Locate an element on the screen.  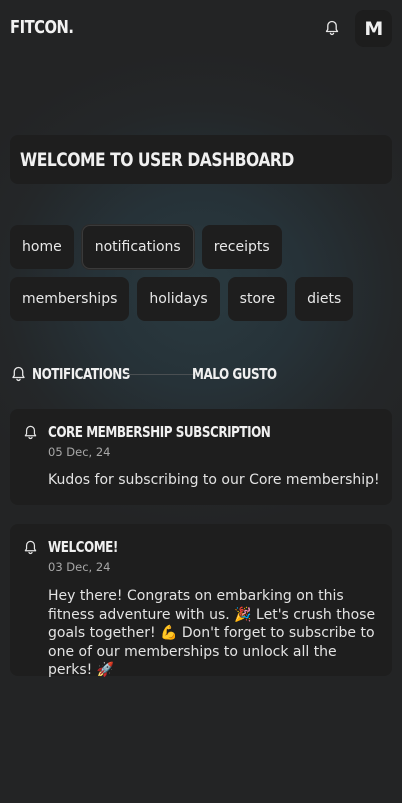
page-title: WELCOME TO USER DASHBOARD is located at coordinates (157, 159).